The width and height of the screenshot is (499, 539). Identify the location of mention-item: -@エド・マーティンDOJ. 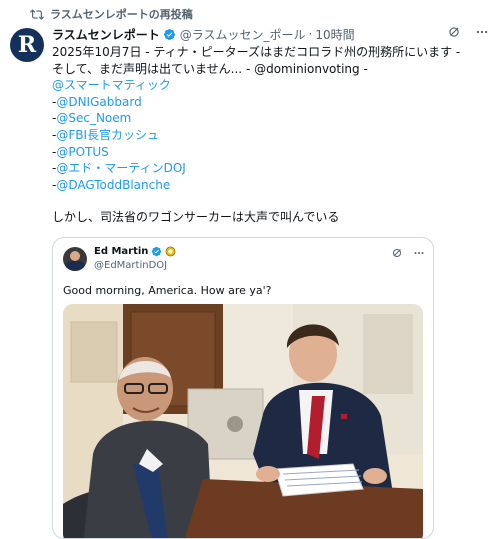
(272, 168).